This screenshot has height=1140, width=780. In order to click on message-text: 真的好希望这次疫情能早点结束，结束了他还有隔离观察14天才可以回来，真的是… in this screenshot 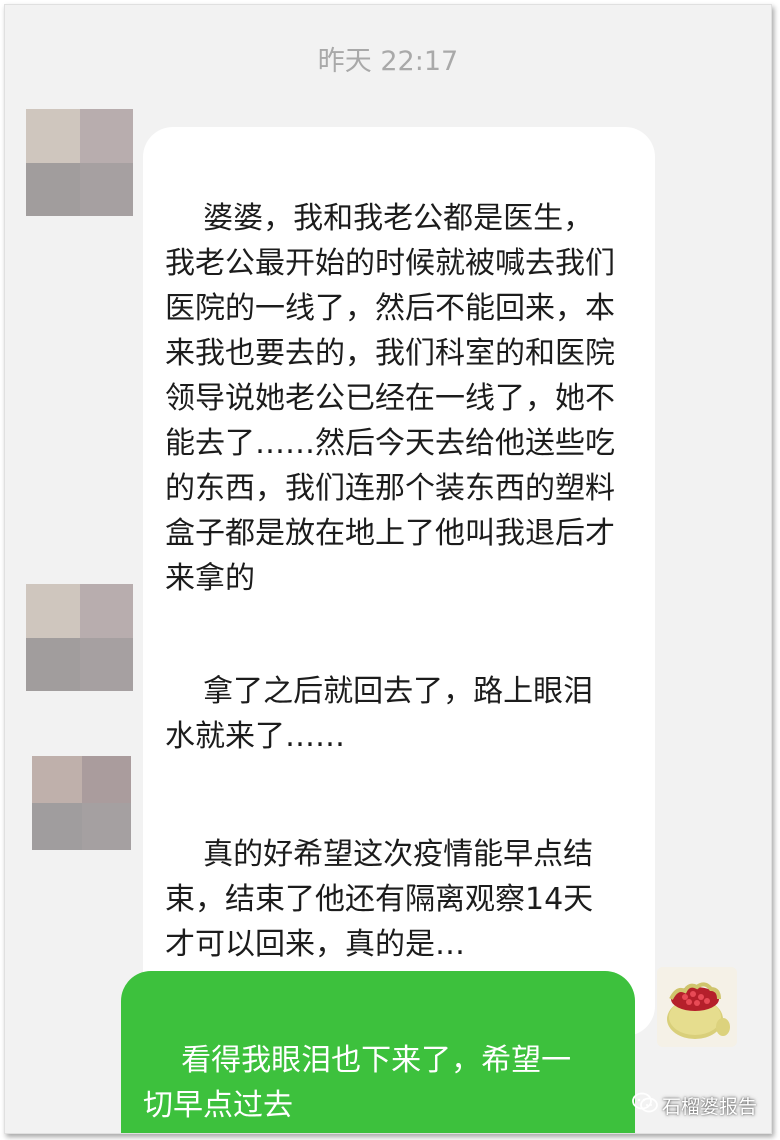, I will do `click(379, 899)`.